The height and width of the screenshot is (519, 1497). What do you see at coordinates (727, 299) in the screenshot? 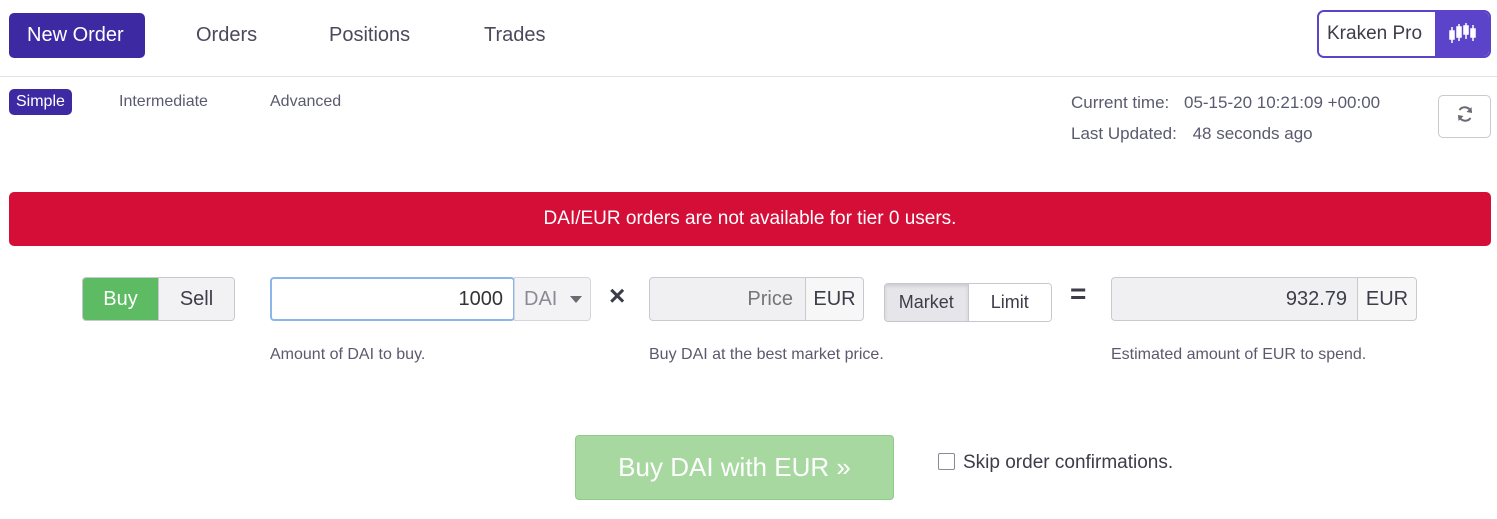
I see `price-input` at bounding box center [727, 299].